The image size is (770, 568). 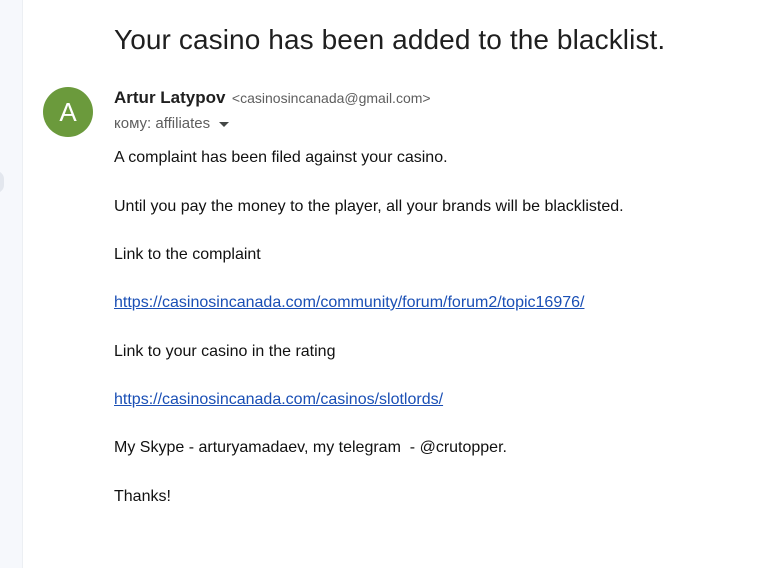 I want to click on avatar-letter: A, so click(x=68, y=111).